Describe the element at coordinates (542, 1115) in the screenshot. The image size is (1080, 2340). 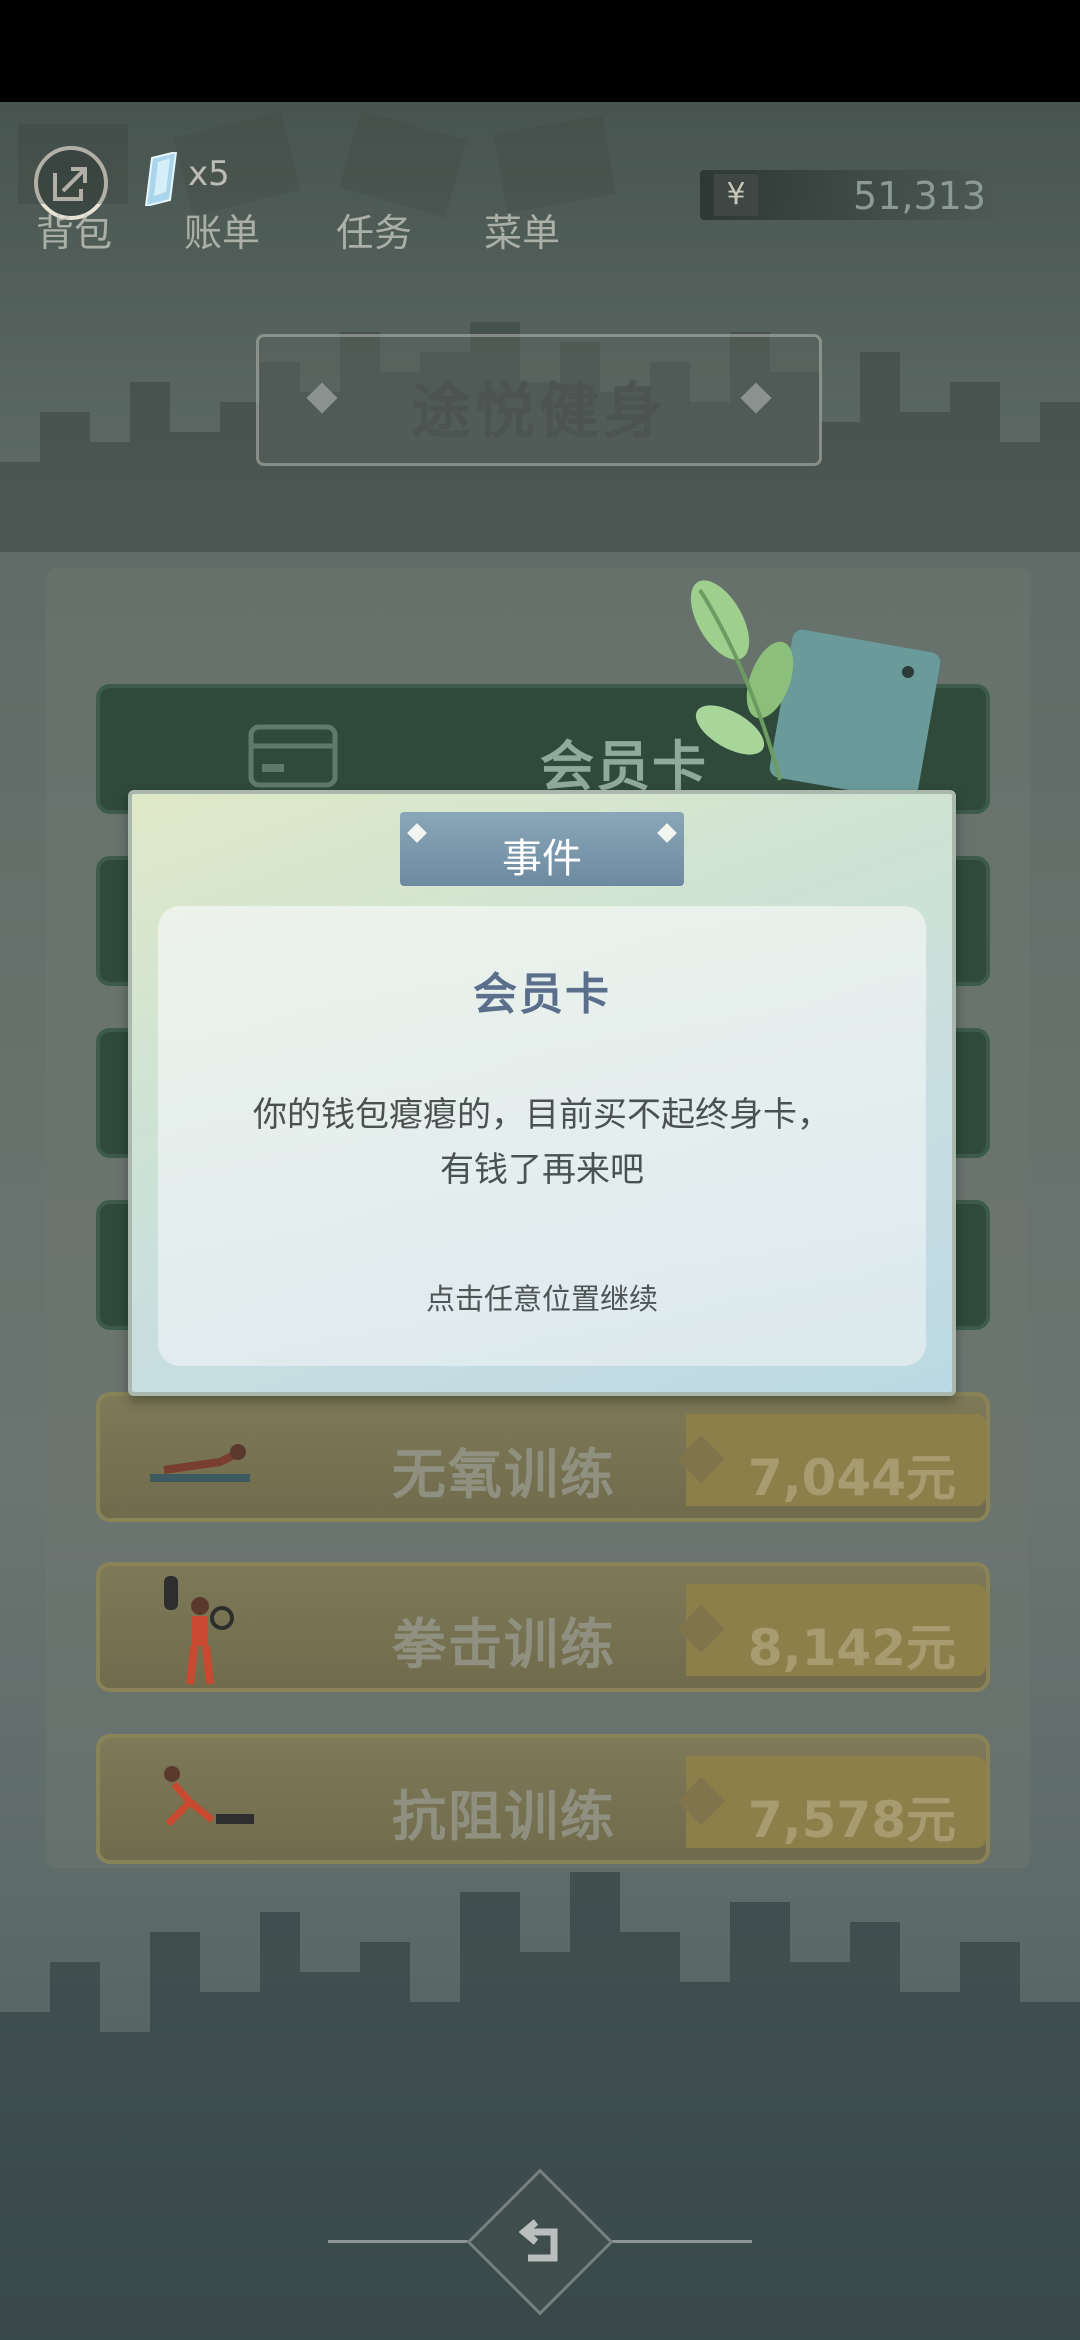
I see `event-message-line1: 你的钱包瘪瘪的，目前买不起终身卡，` at that location.